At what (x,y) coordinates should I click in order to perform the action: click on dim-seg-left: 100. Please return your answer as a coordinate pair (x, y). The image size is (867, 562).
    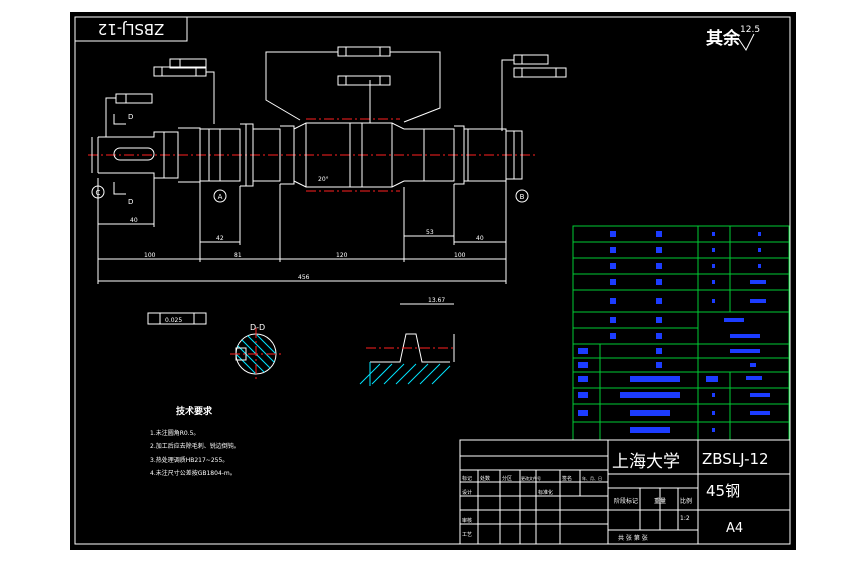
    Looking at the image, I should click on (150, 255).